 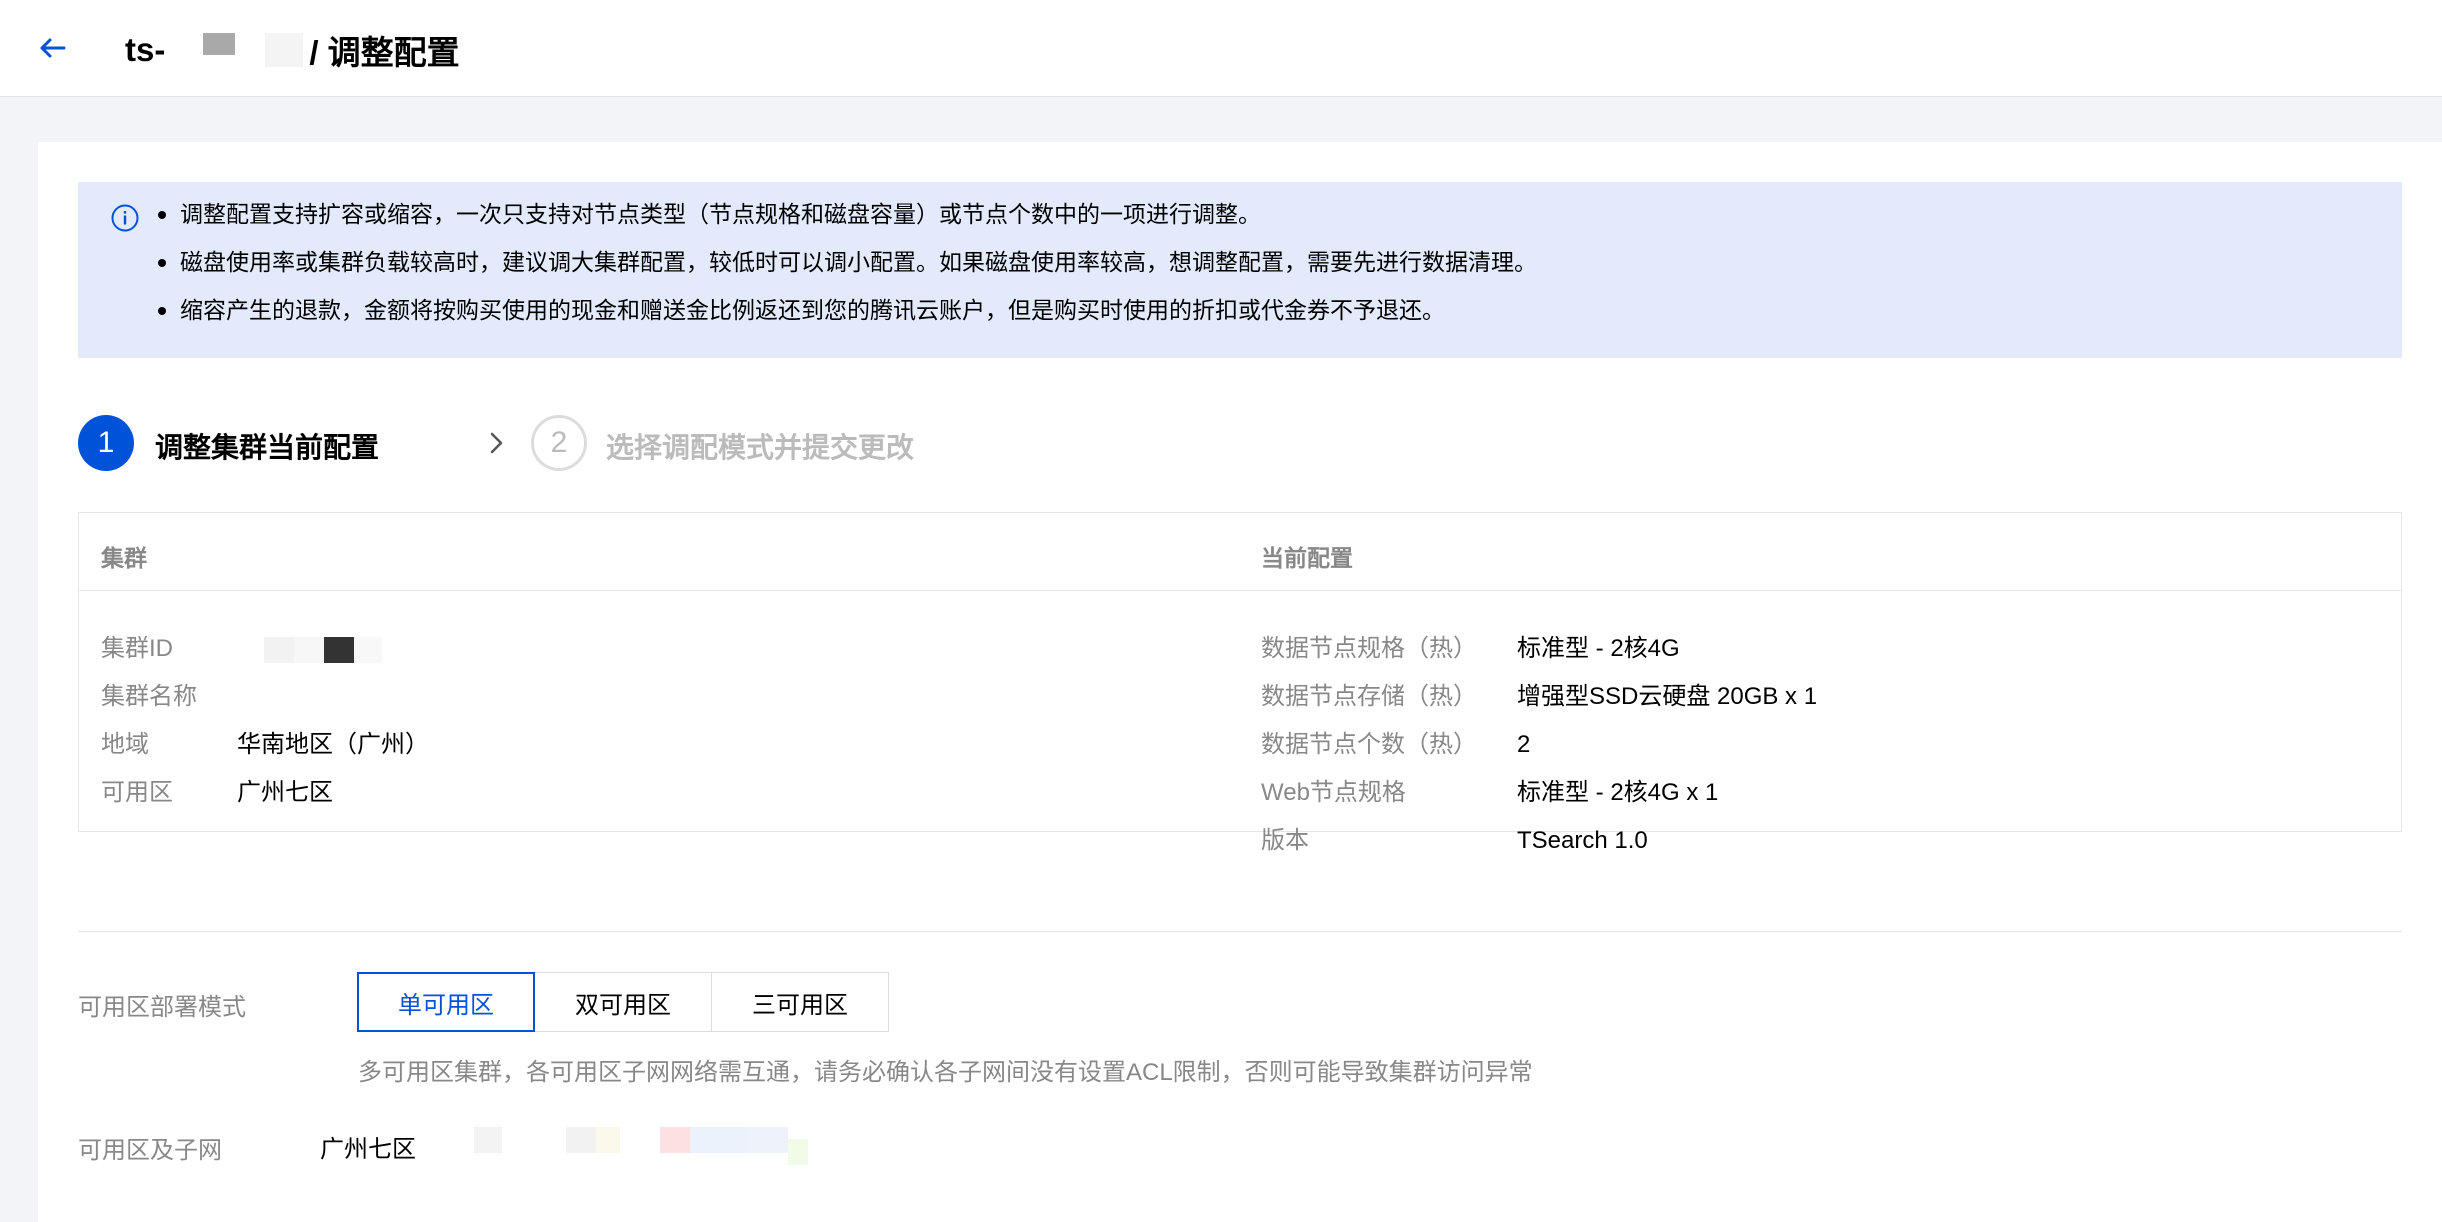 I want to click on data-node-spec-row: 数据节点规格（热） 标准型 - 2核4G, so click(x=1811, y=649).